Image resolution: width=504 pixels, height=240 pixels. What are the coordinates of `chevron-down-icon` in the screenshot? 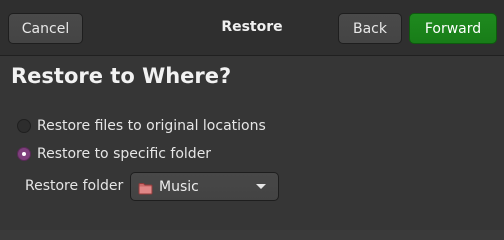 It's located at (261, 186).